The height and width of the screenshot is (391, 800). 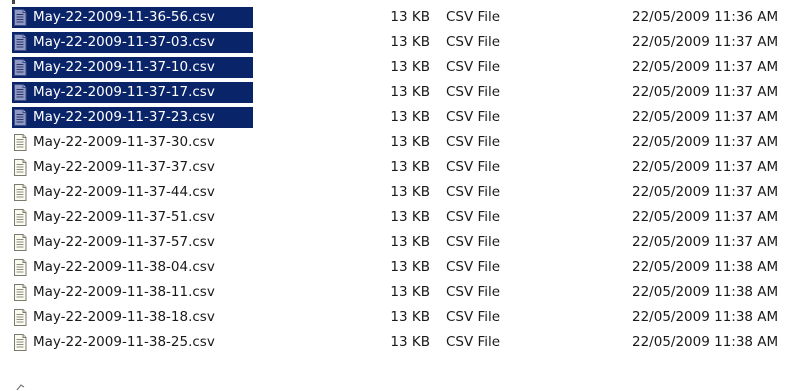 What do you see at coordinates (124, 342) in the screenshot?
I see `file-name: May-22-2009-11-38-25.csv` at bounding box center [124, 342].